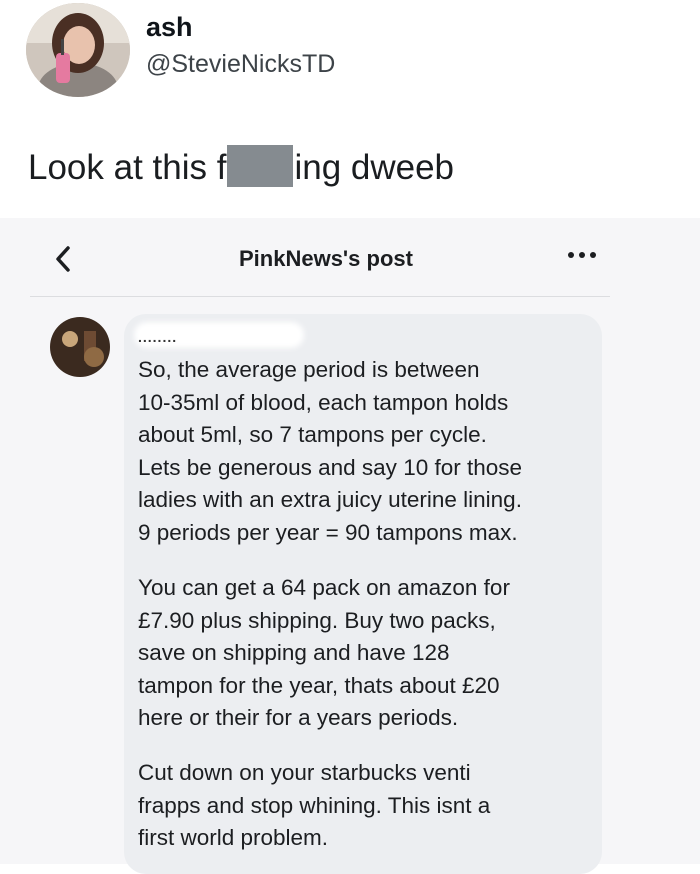 This screenshot has width=700, height=874. I want to click on more-horizontal-icon, so click(582, 251).